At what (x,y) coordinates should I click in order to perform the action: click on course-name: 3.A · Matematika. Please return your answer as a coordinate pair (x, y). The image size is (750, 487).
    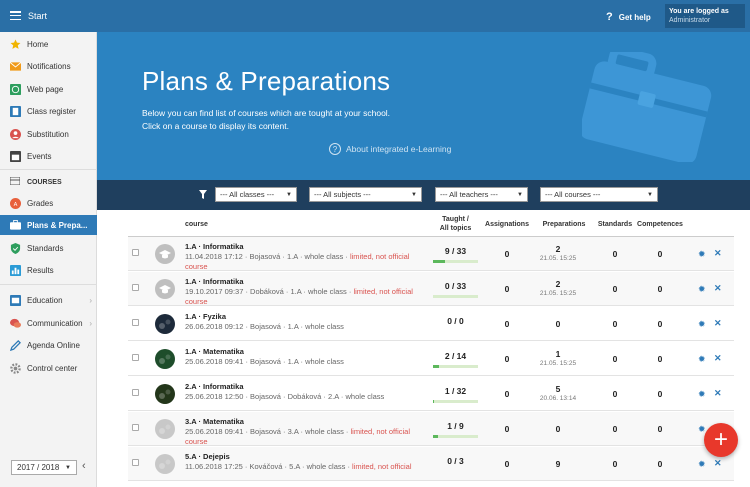
    Looking at the image, I should click on (214, 421).